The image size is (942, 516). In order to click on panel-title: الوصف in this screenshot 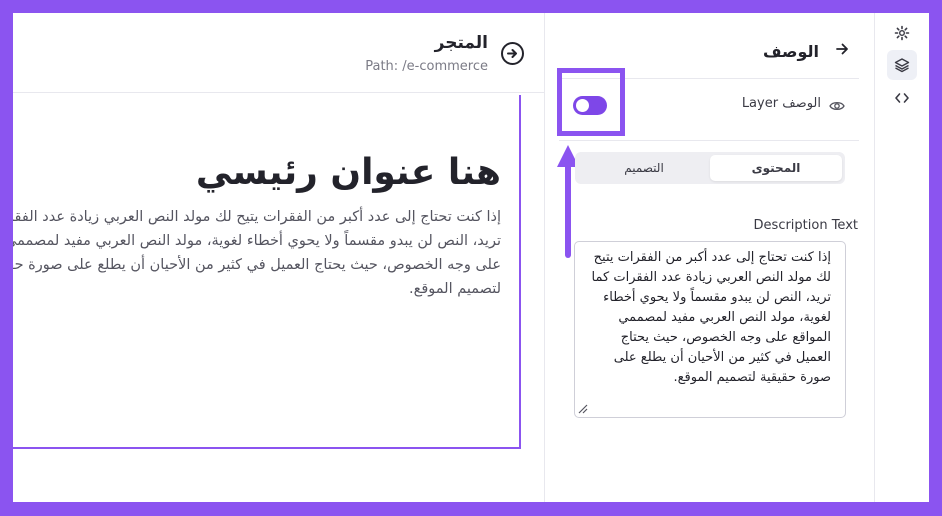, I will do `click(790, 51)`.